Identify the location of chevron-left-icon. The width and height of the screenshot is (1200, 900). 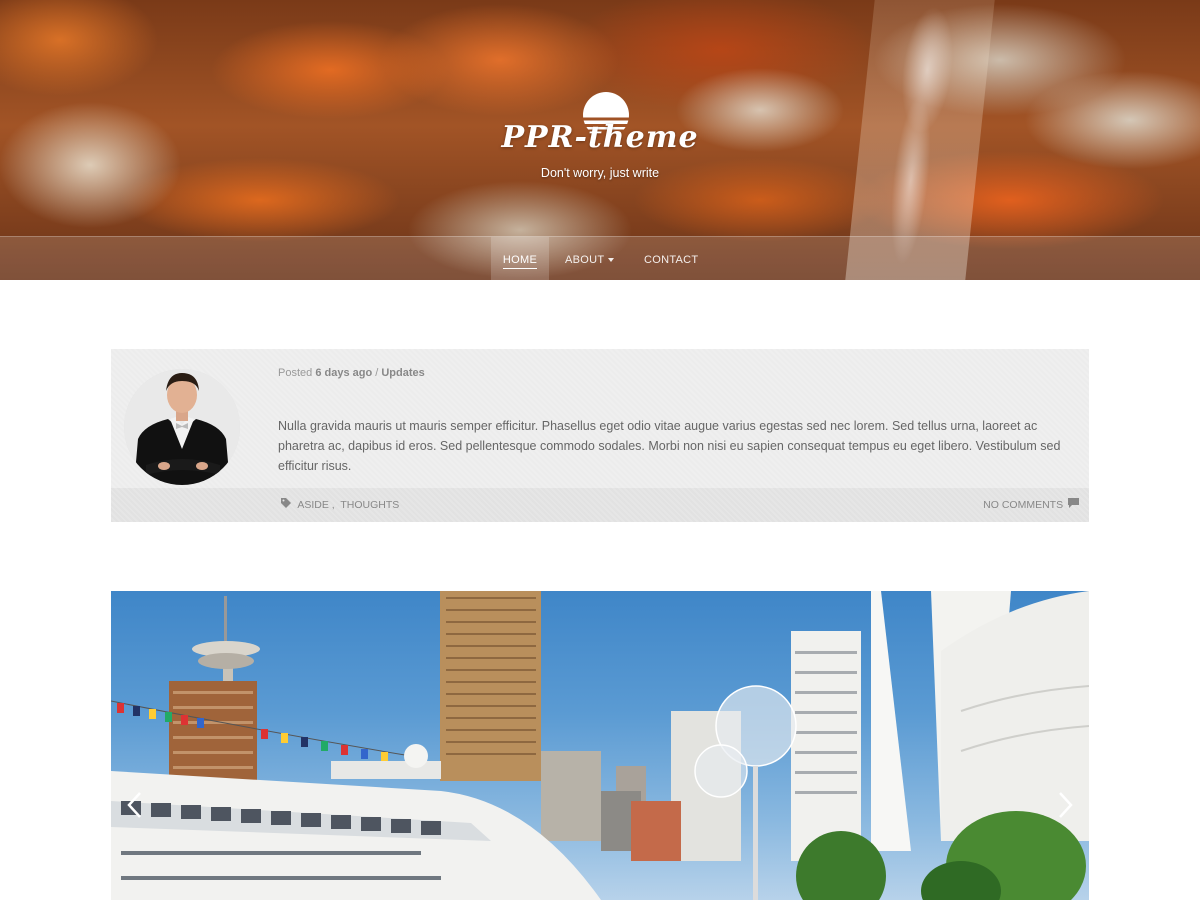
(134, 805).